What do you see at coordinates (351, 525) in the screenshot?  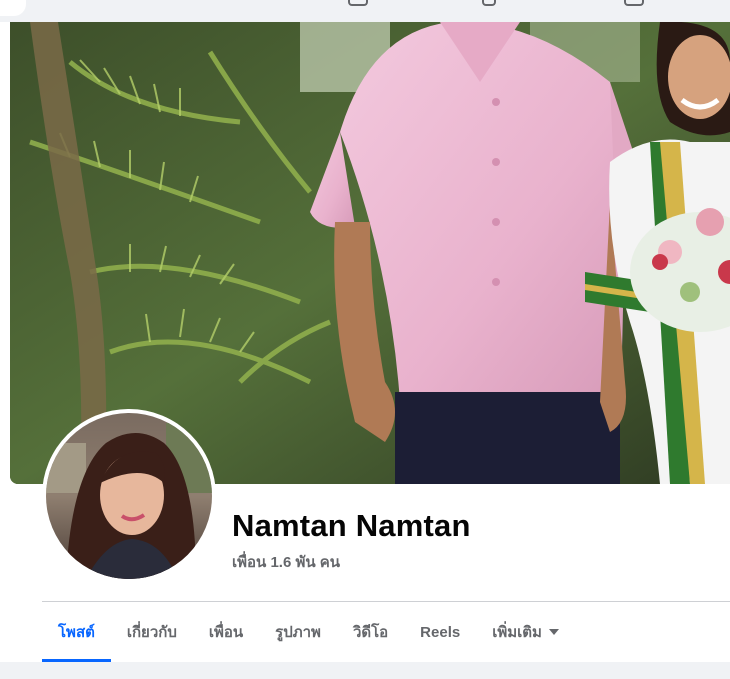 I see `profile-name: Namtan Namtan` at bounding box center [351, 525].